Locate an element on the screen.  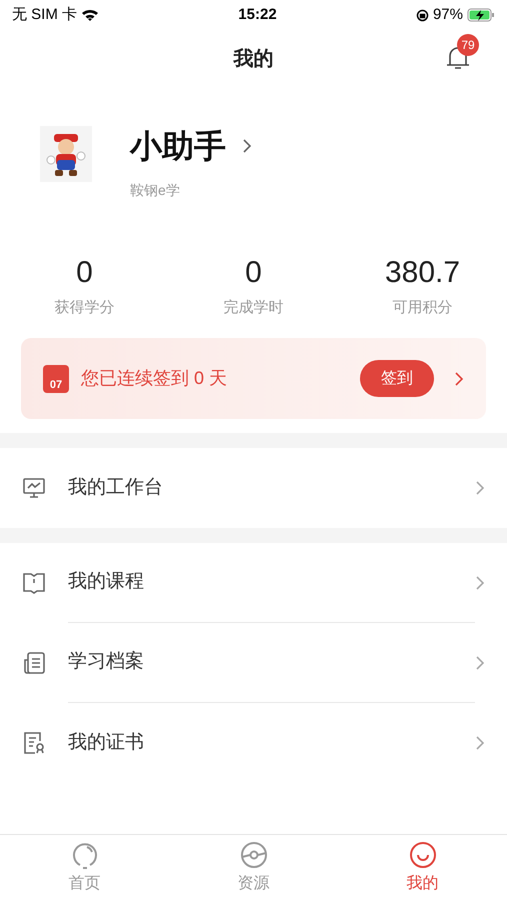
menu-item: 我的课程 is located at coordinates (253, 583).